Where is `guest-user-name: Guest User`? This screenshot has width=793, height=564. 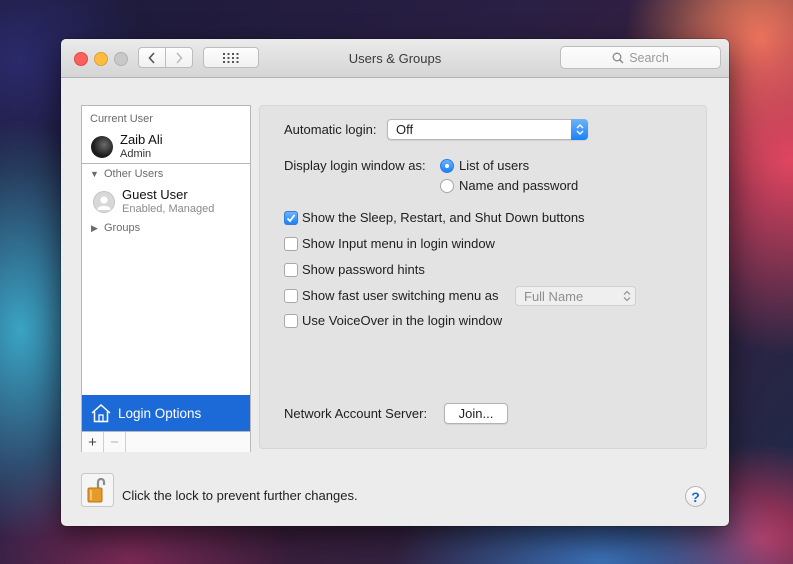
guest-user-name: Guest User is located at coordinates (155, 194).